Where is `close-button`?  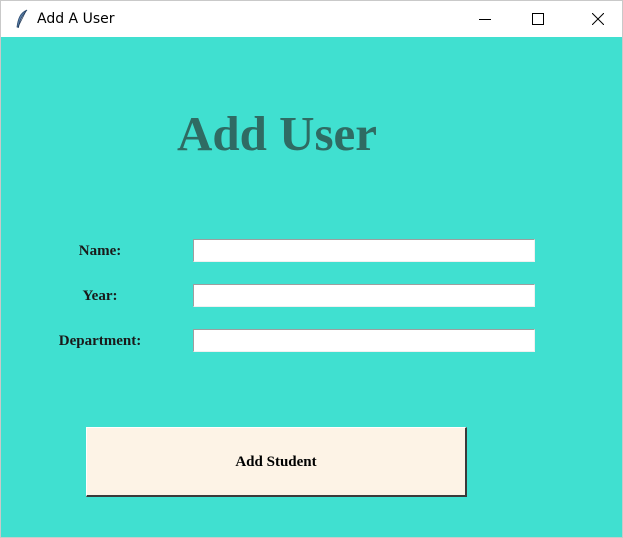
close-button is located at coordinates (598, 19).